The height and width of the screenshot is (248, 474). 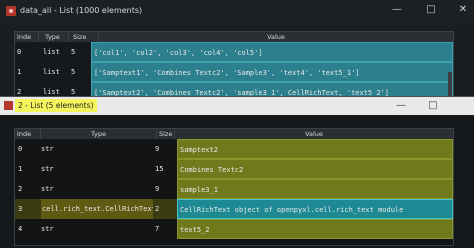 I want to click on row-value: Combines Textc2, so click(x=315, y=169).